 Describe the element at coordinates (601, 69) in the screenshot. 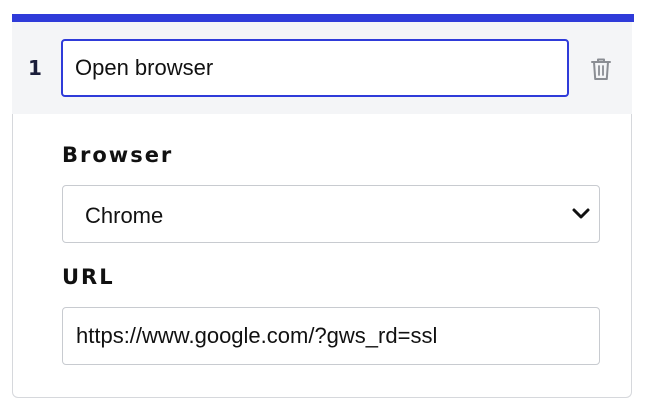

I see `trash-icon` at that location.